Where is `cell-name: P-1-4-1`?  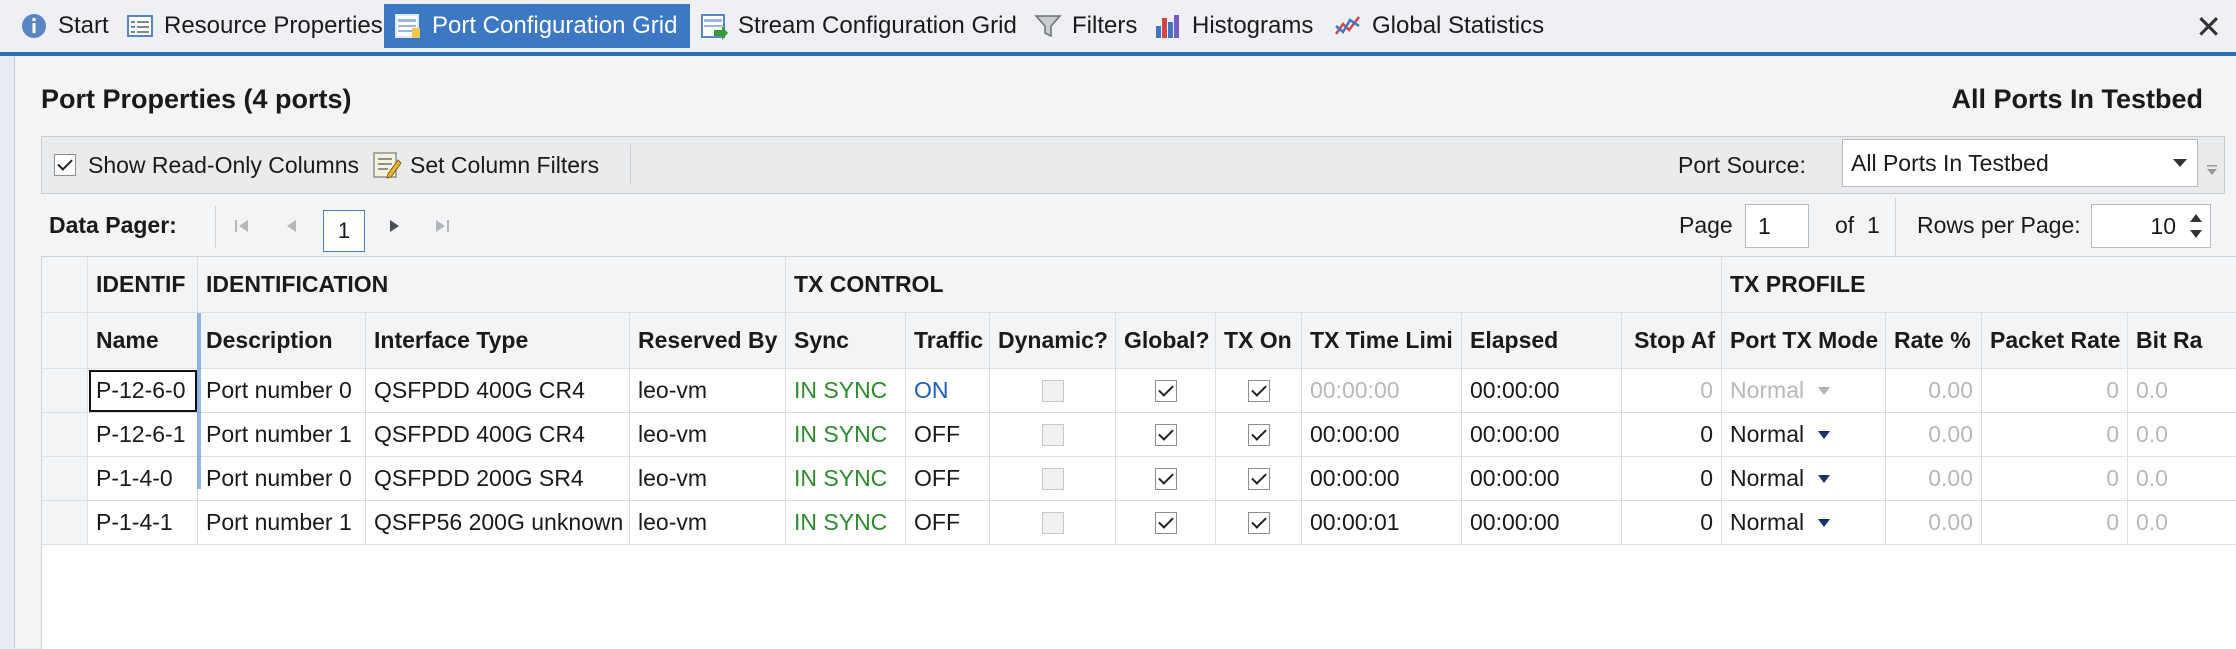
cell-name: P-1-4-1 is located at coordinates (143, 523).